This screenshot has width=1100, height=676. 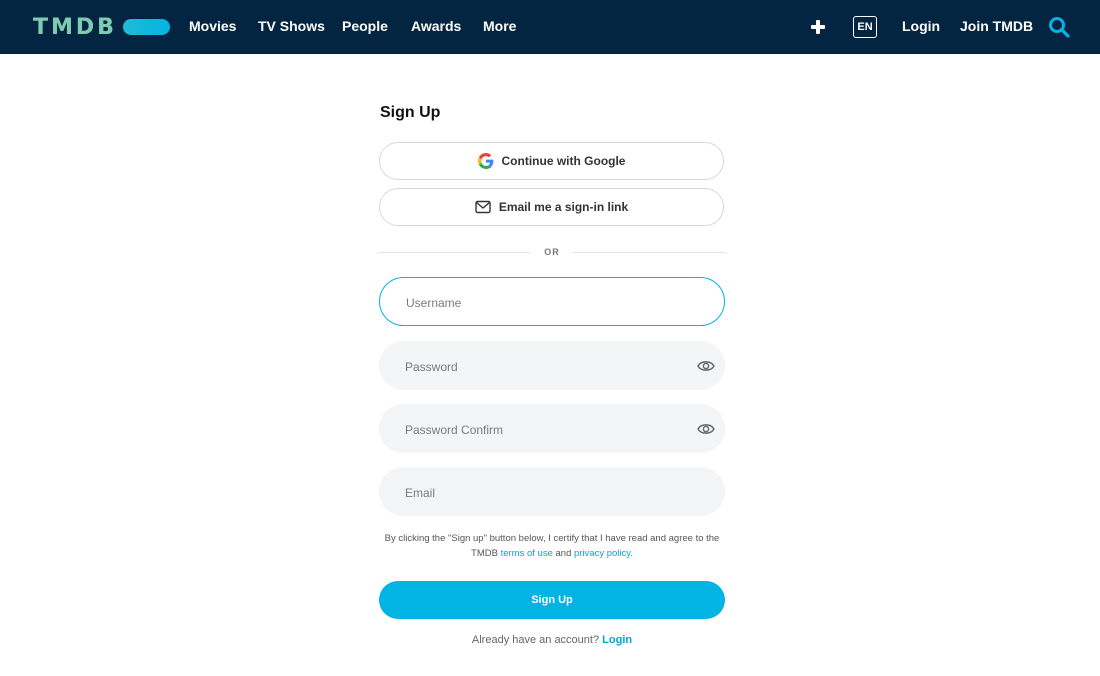 I want to click on login-prompt: Already have an account? Login, so click(x=552, y=640).